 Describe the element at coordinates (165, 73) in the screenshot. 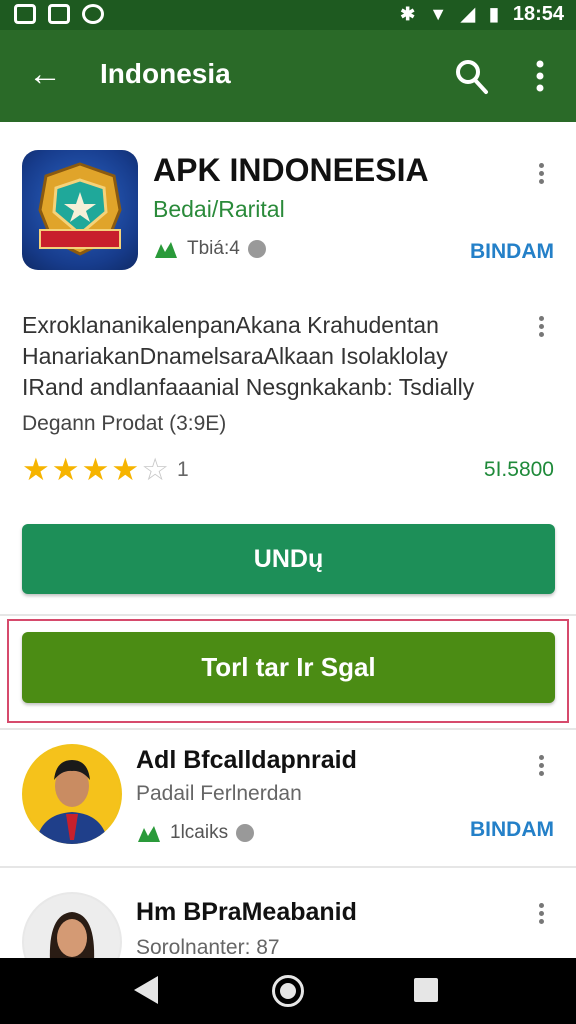

I see `page-title: Indonesia` at that location.